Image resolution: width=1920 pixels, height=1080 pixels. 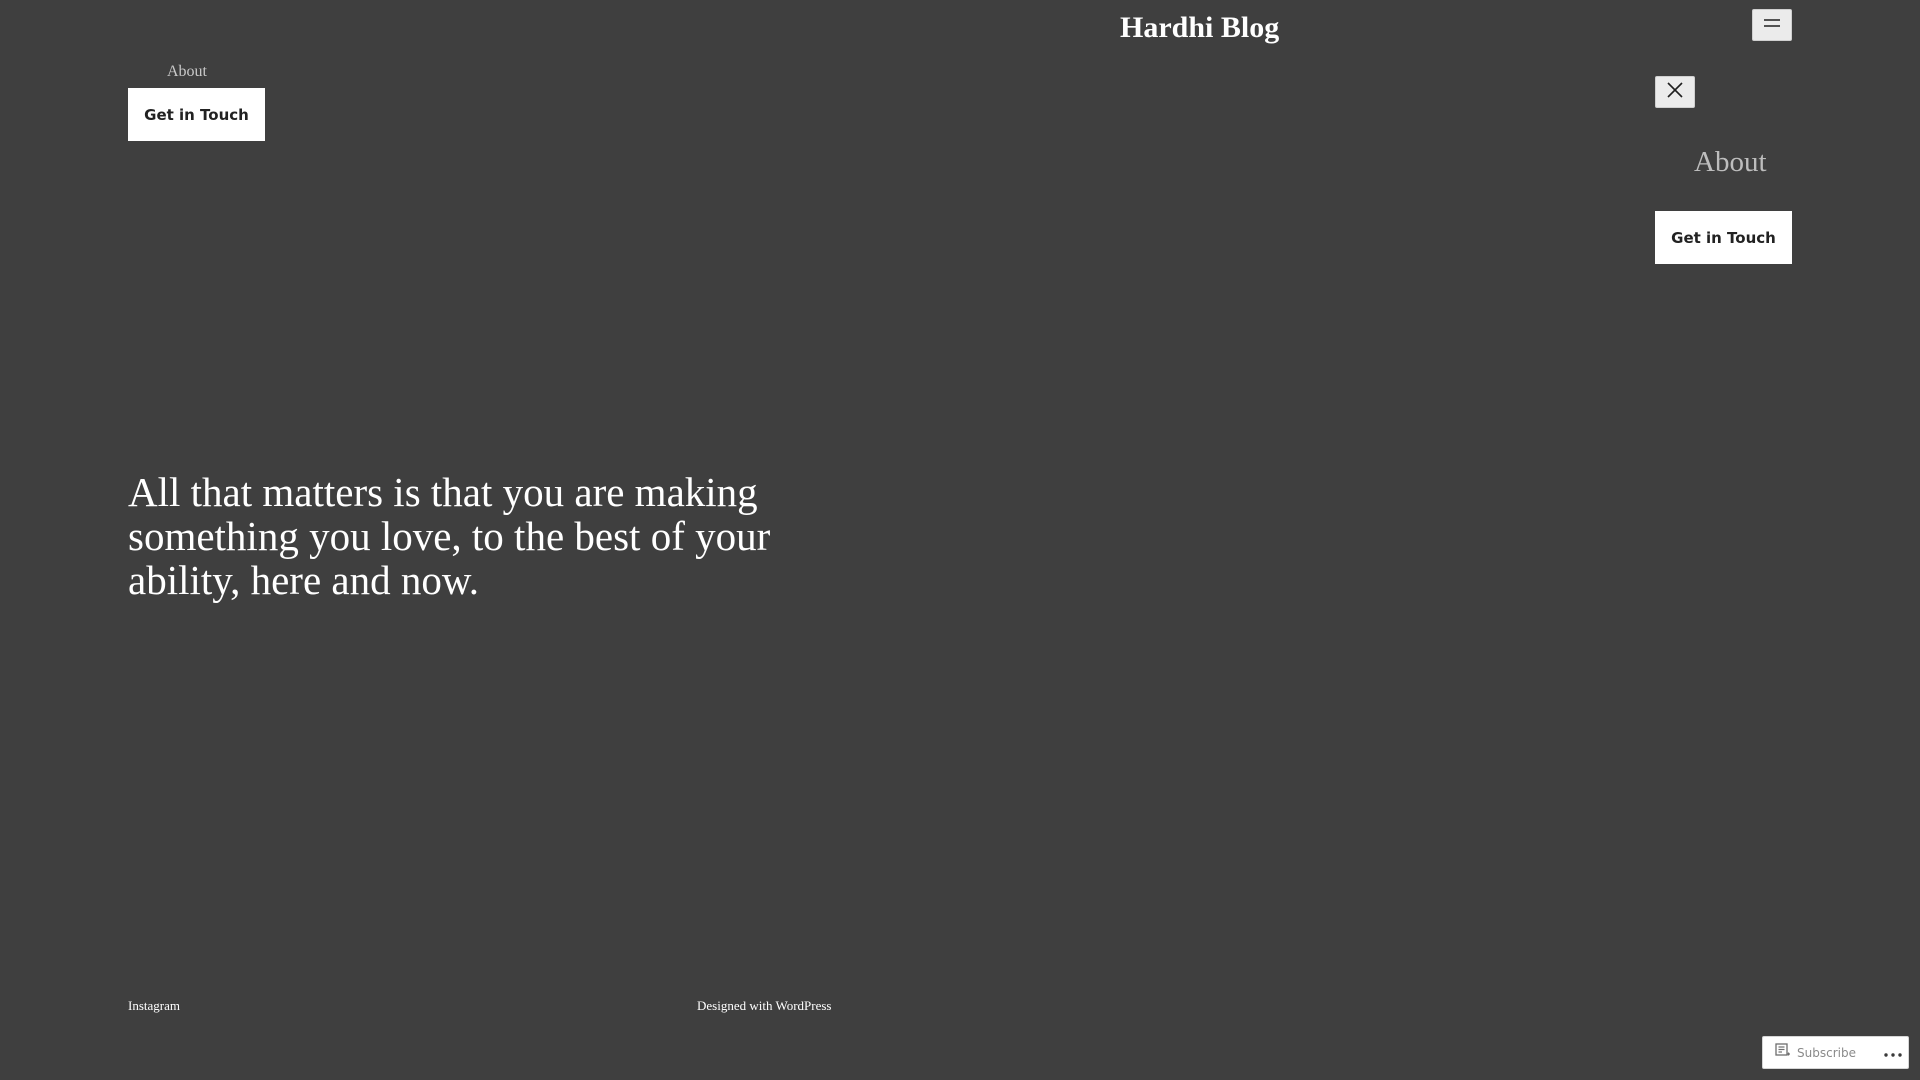 I want to click on close-icon, so click(x=1675, y=92).